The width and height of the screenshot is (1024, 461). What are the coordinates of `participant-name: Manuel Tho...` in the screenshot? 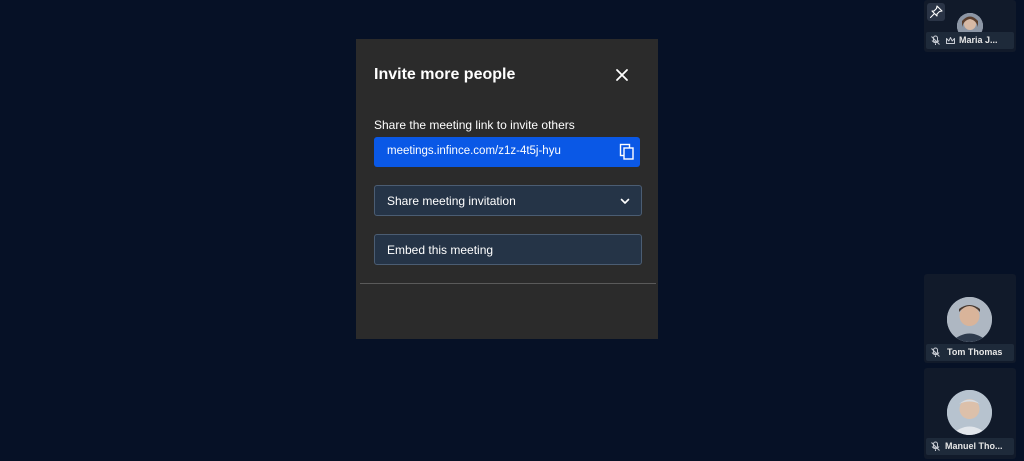 It's located at (974, 446).